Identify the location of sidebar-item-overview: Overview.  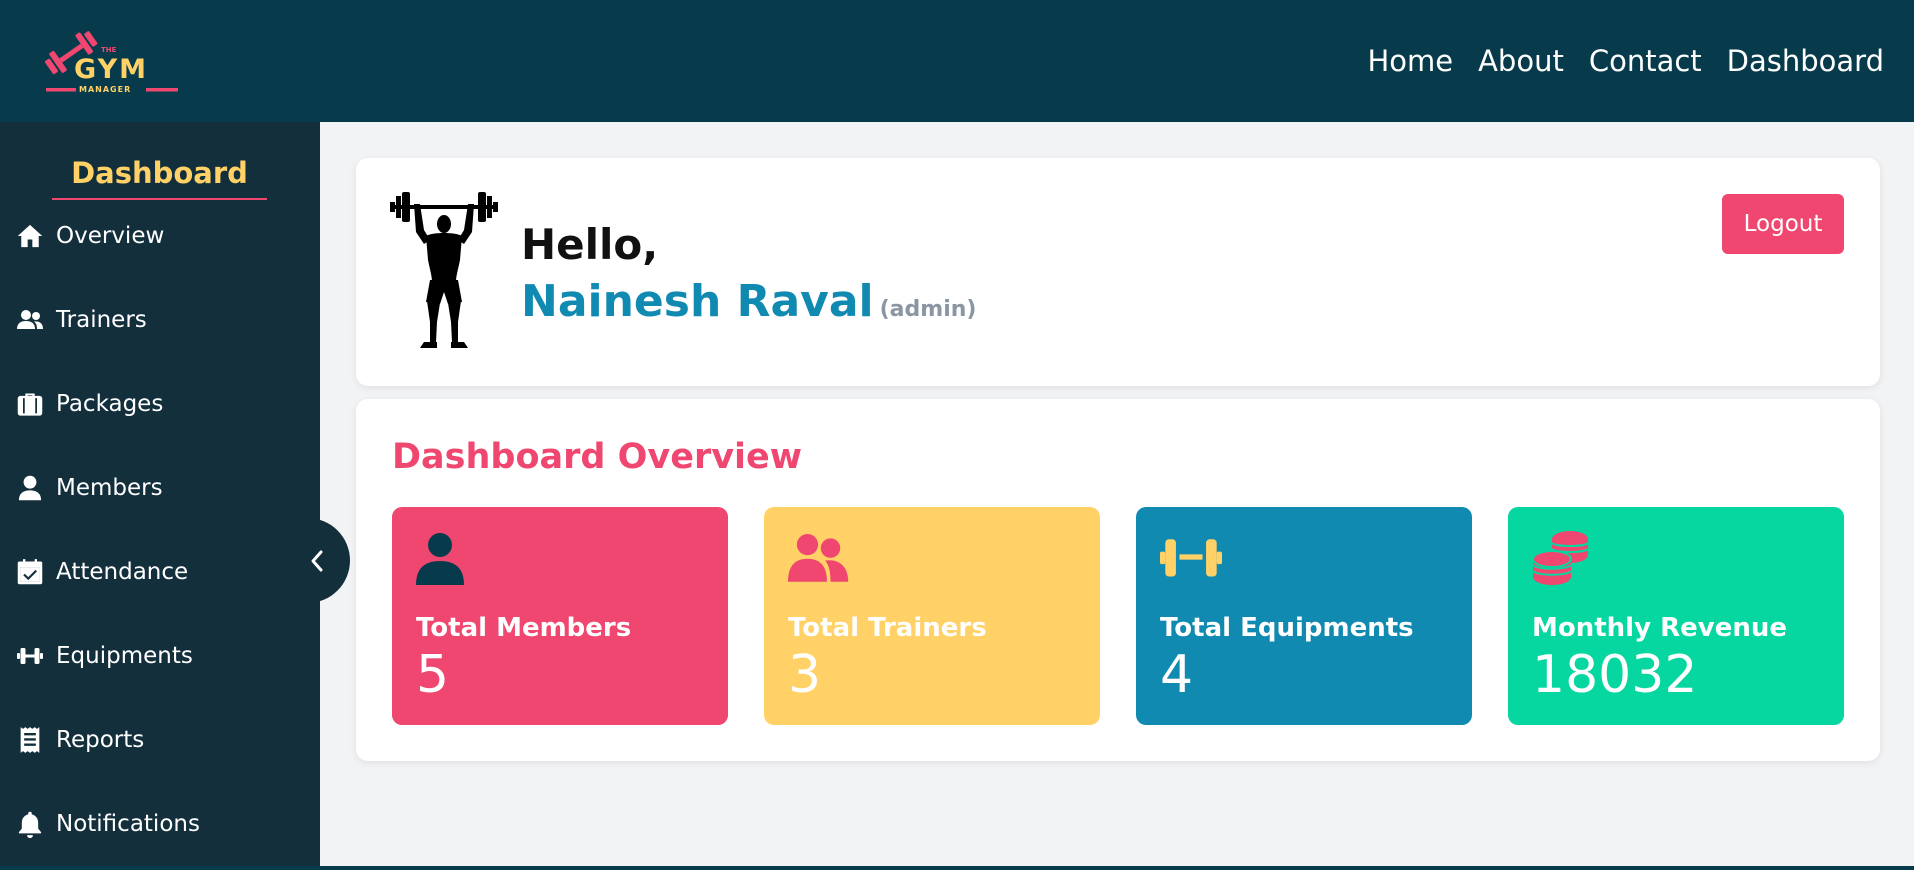
(90, 236).